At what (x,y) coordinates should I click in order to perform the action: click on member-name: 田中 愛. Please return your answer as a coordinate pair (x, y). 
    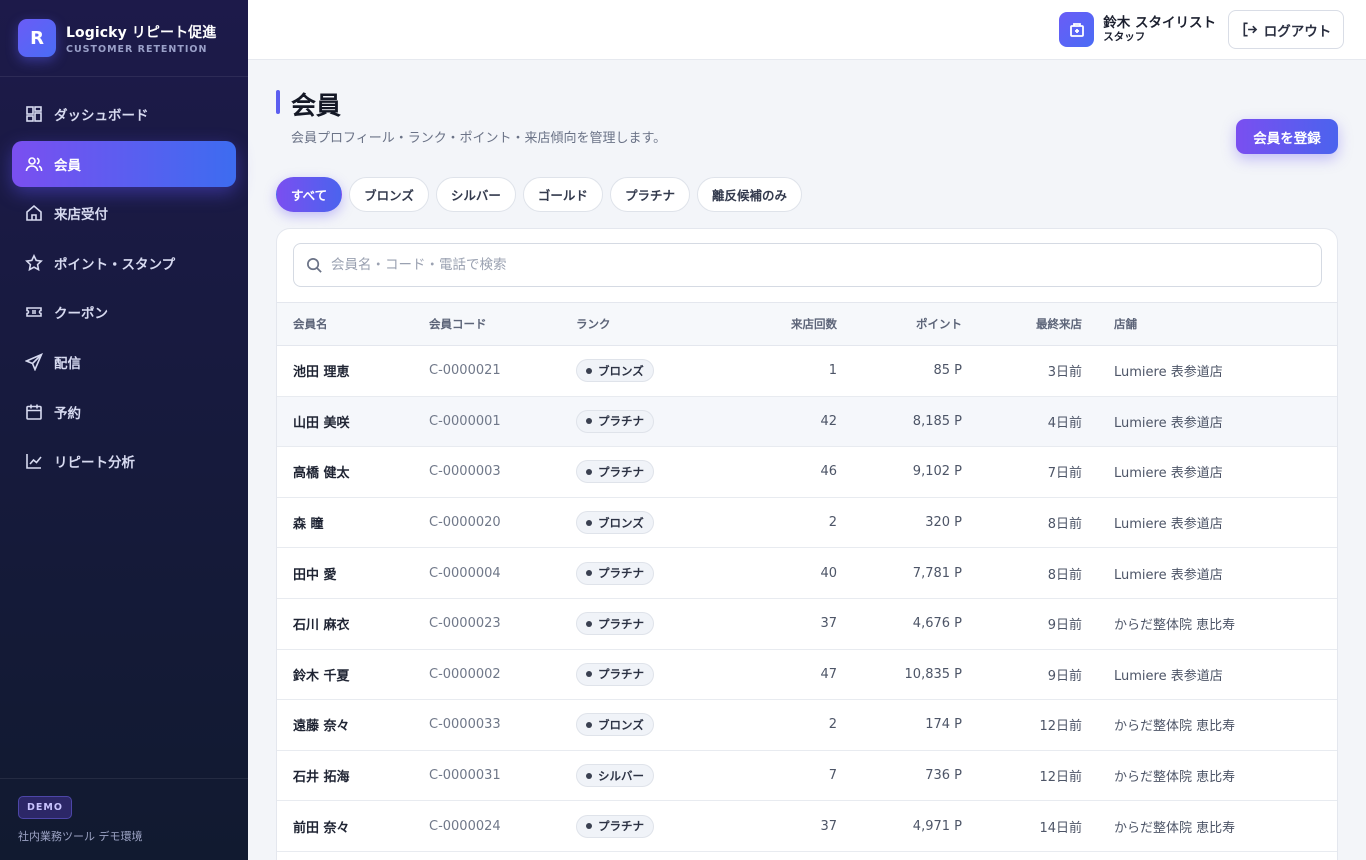
    Looking at the image, I should click on (353, 573).